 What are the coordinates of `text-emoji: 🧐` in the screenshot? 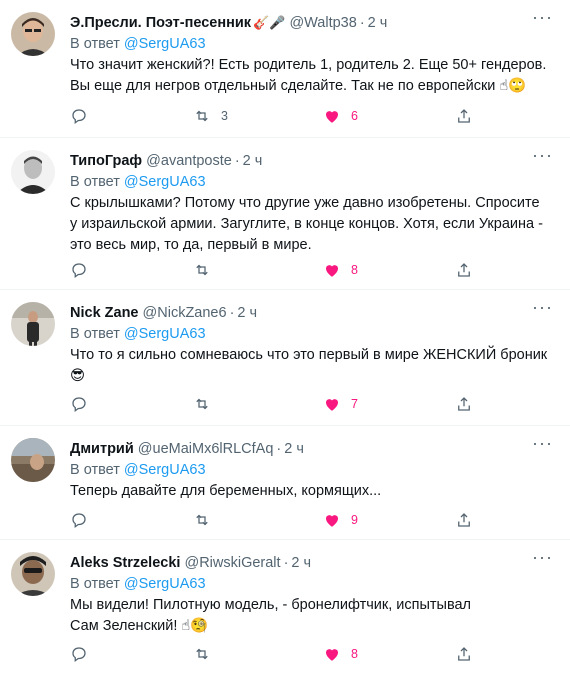 It's located at (199, 626).